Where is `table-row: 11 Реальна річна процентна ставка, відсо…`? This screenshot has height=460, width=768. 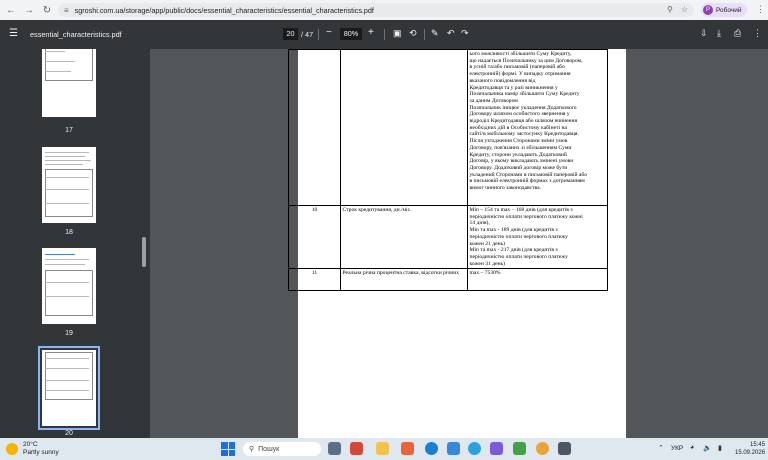 table-row: 11 Реальна річна процентна ставка, відсо… is located at coordinates (448, 280).